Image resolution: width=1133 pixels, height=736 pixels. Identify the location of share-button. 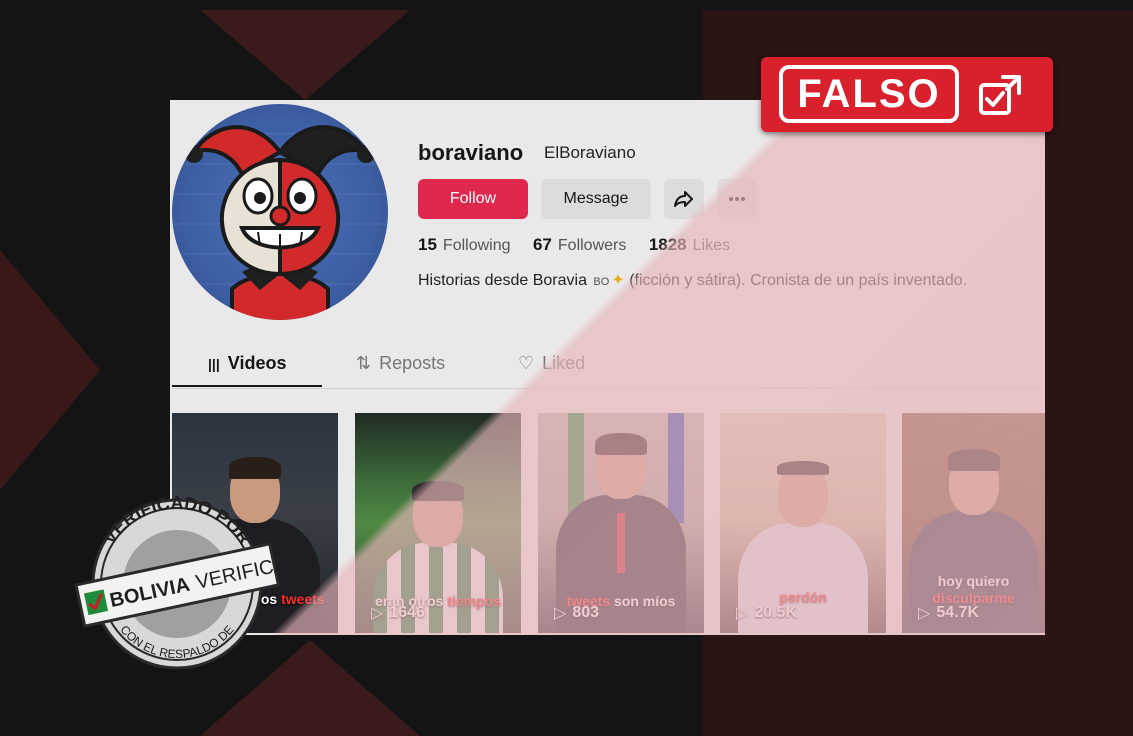
(684, 199).